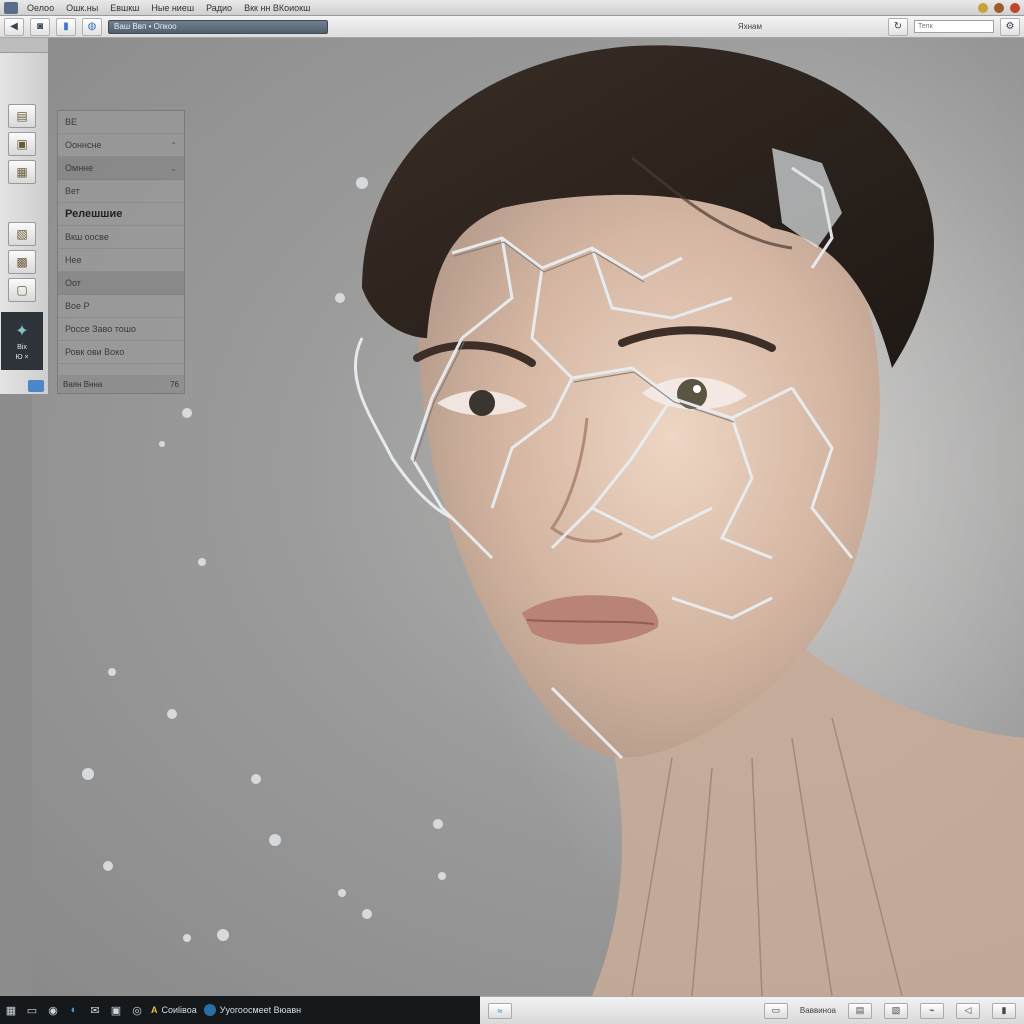 The width and height of the screenshot is (1024, 1024). Describe the element at coordinates (24, 216) in the screenshot. I see `left-dock: ▤ ▣ ▦ ▧ ▩ ▢ ✦ Віх Ю ×` at that location.